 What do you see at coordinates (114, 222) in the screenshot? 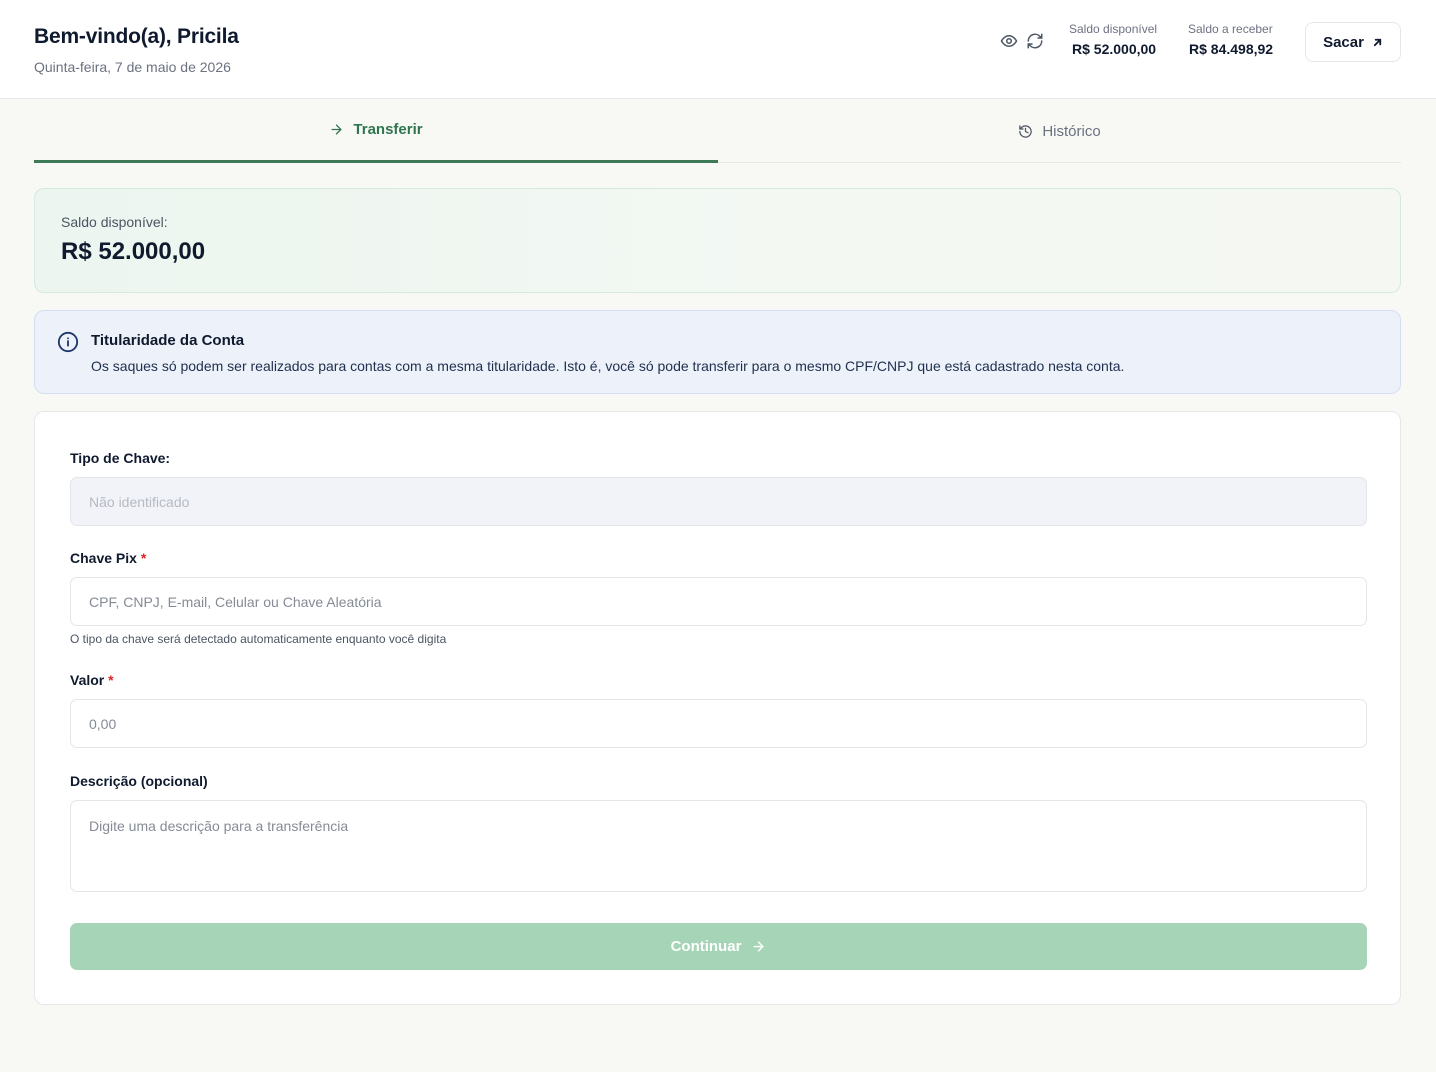
I see `balance-card-label: Saldo disponível:` at bounding box center [114, 222].